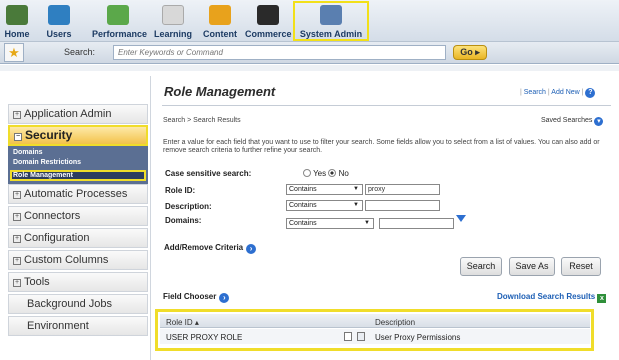 This screenshot has height=360, width=619. Describe the element at coordinates (470, 52) in the screenshot. I see `go-button: Go ▸` at that location.